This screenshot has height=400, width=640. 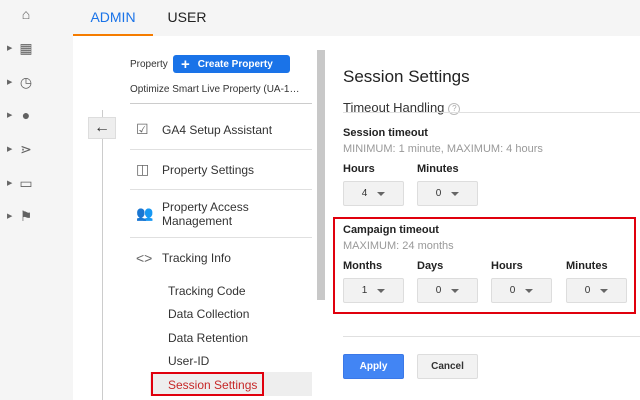 I want to click on campaign-timeout-hint: MAXIMUM: 24 months, so click(x=398, y=246).